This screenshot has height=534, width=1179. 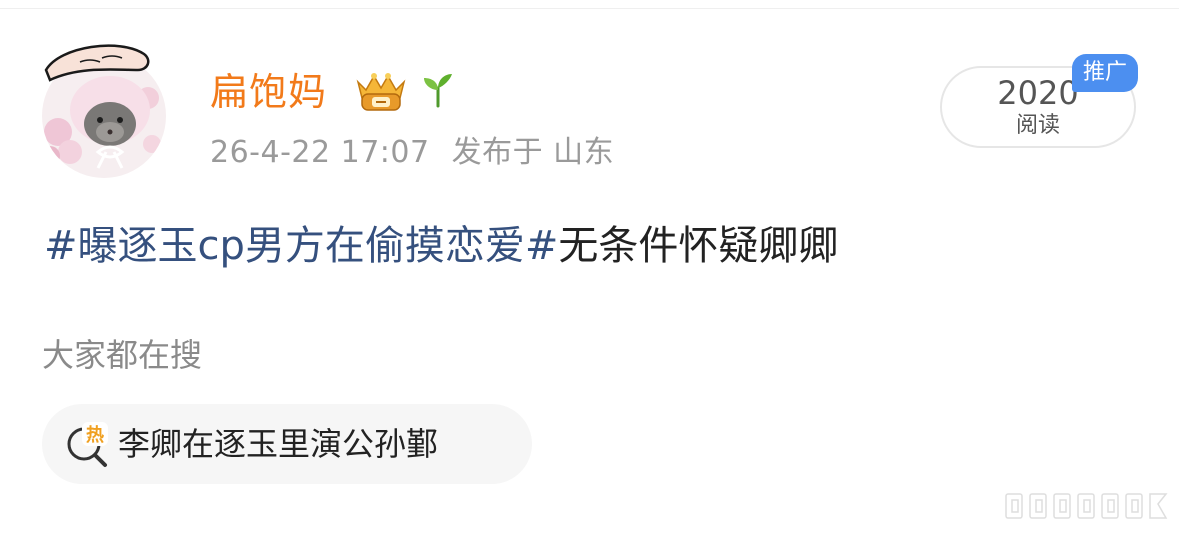 I want to click on promo-badge: 推广, so click(x=1105, y=73).